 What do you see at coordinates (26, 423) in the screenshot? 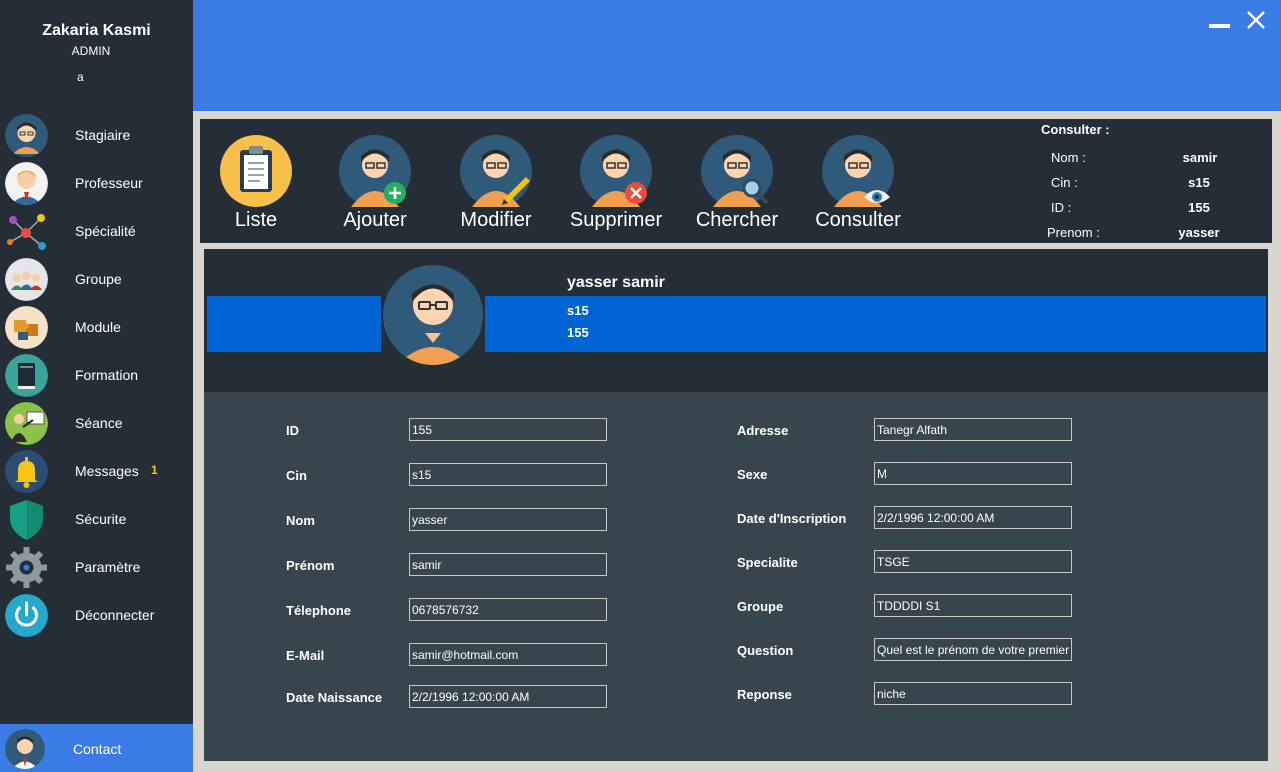
I see `seance-teacher-icon` at bounding box center [26, 423].